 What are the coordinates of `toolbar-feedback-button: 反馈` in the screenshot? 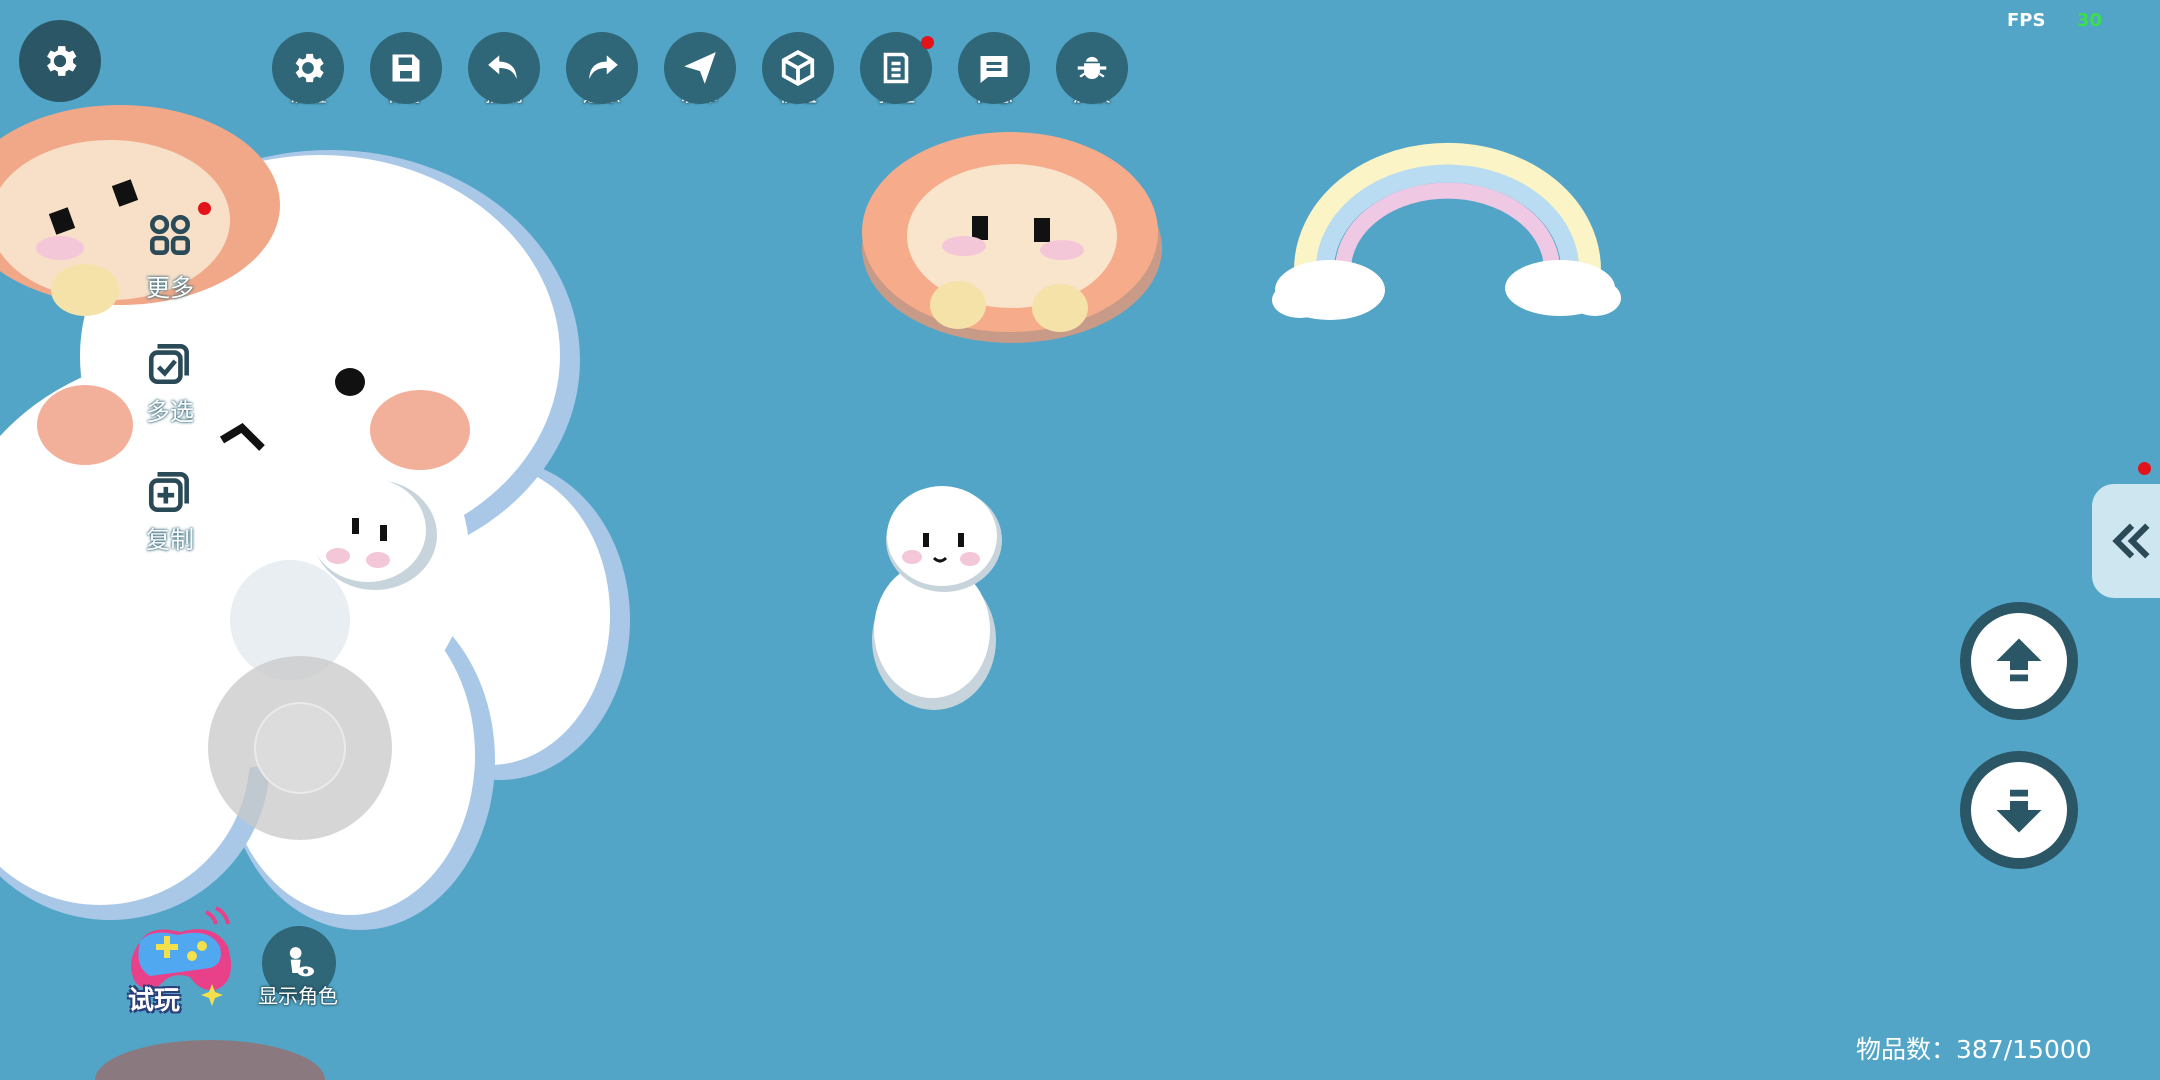 It's located at (1092, 69).